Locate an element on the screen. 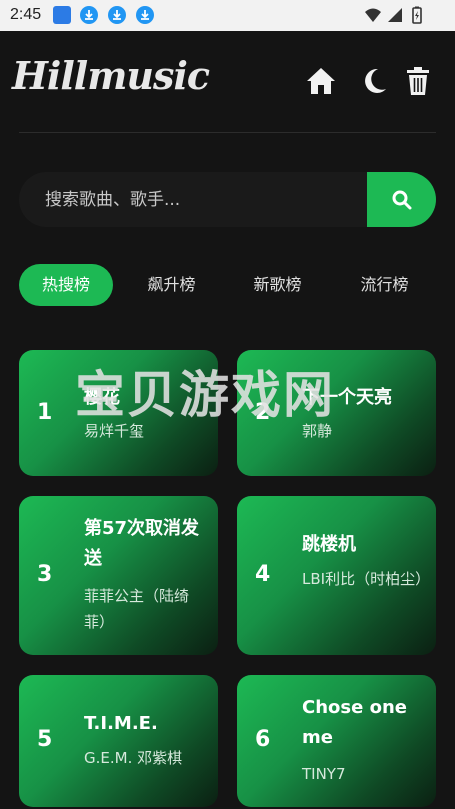 Image resolution: width=455 pixels, height=809 pixels. song-artist: 郭静 is located at coordinates (317, 431).